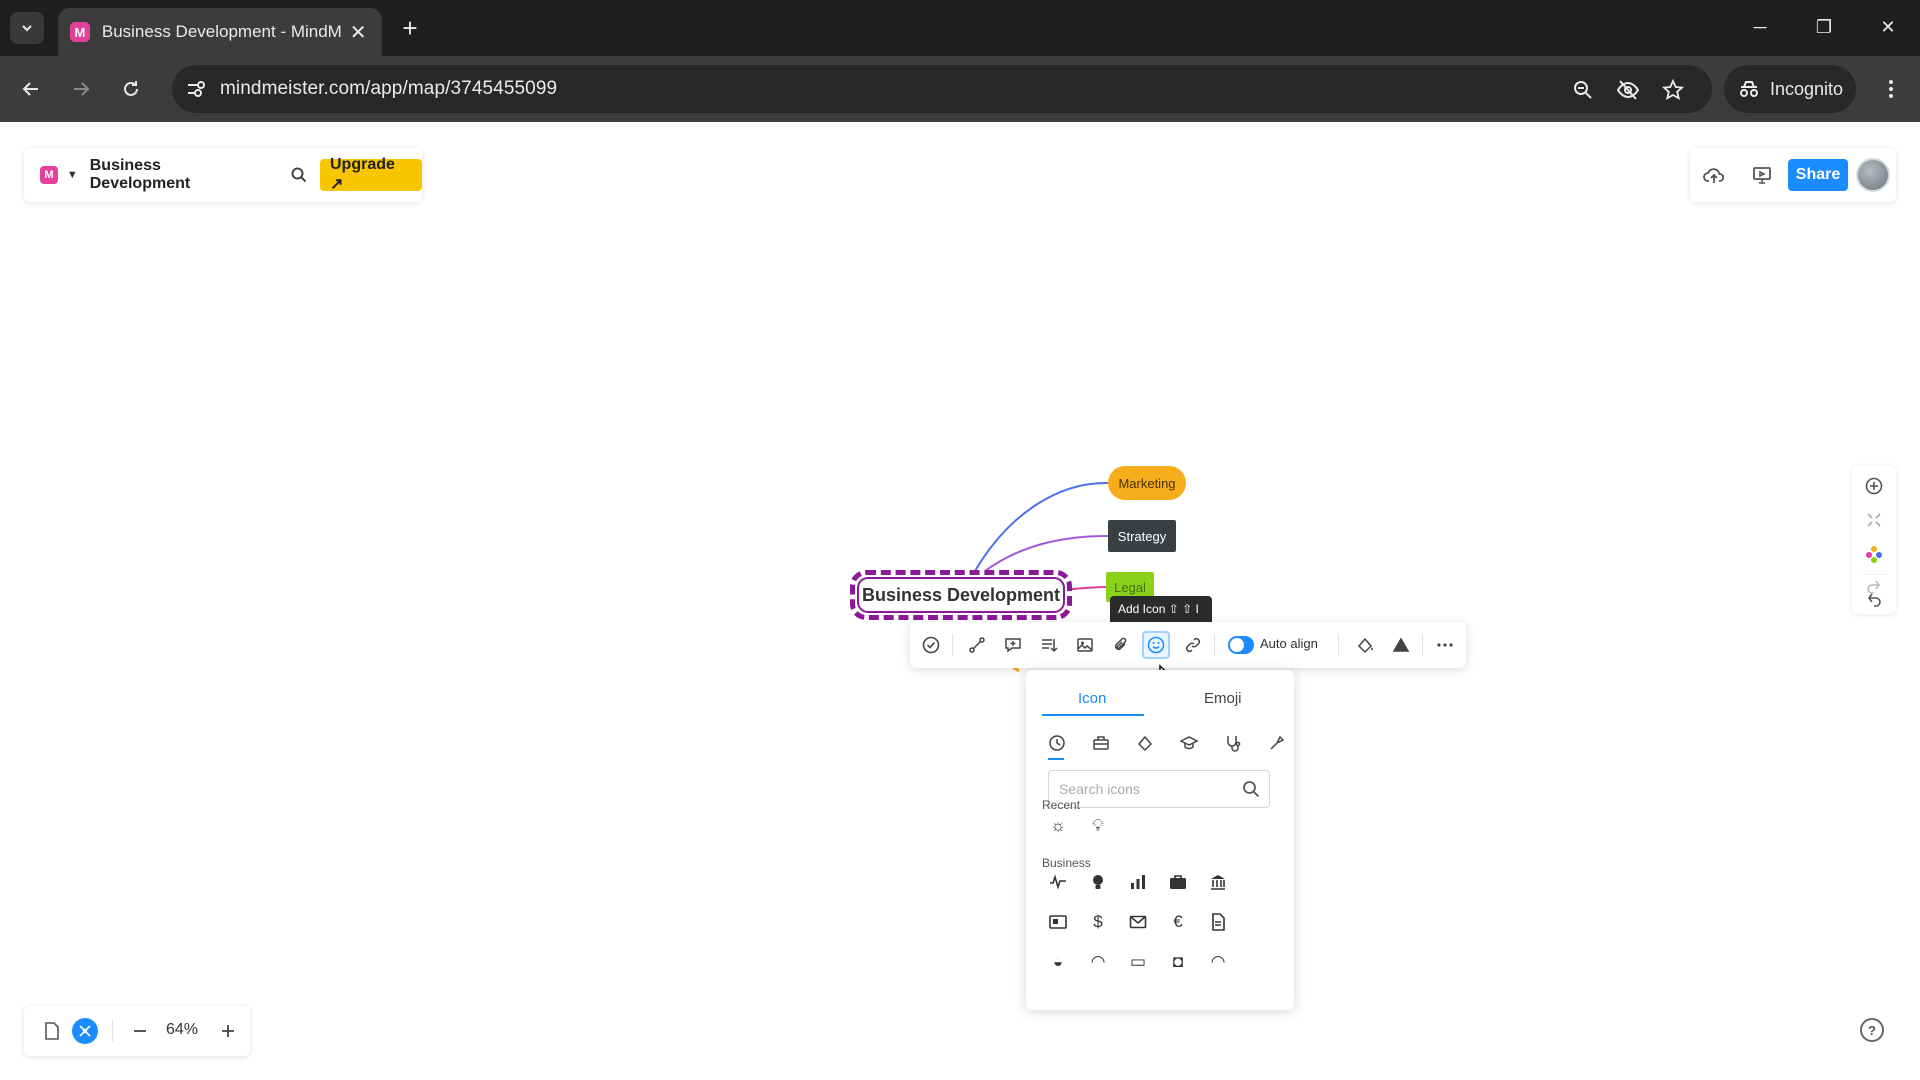 This screenshot has height=1080, width=1920. What do you see at coordinates (1092, 698) in the screenshot?
I see `tab-icon: Icon` at bounding box center [1092, 698].